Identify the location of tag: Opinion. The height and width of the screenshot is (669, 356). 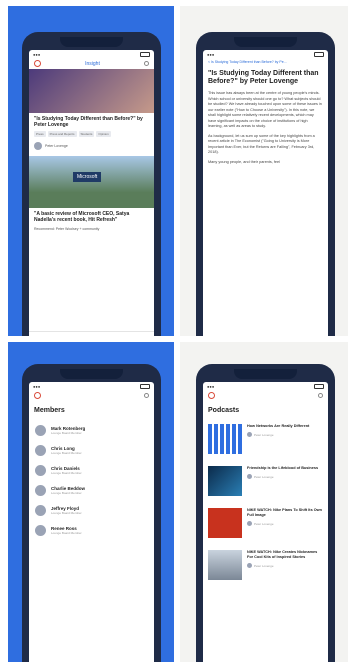
(103, 134).